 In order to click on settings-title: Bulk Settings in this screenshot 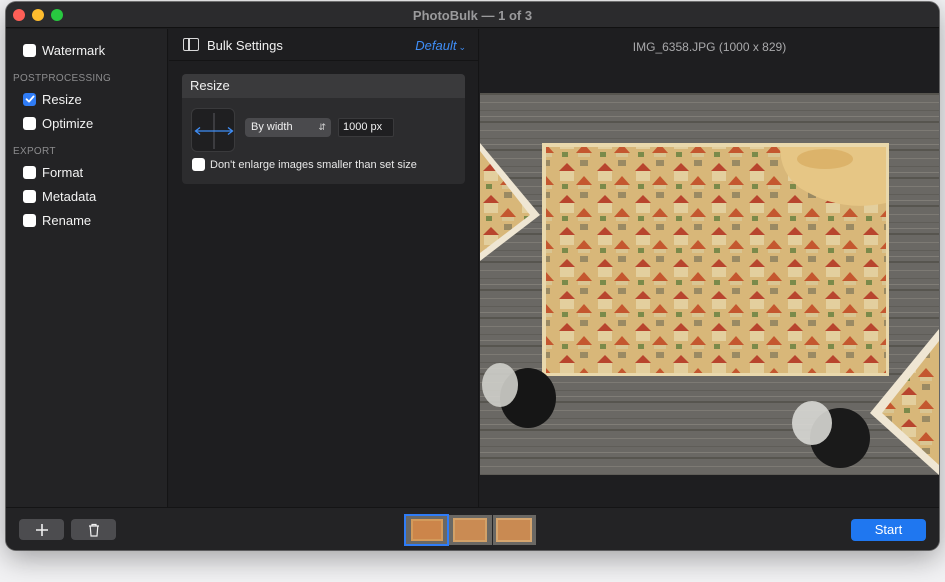, I will do `click(245, 45)`.